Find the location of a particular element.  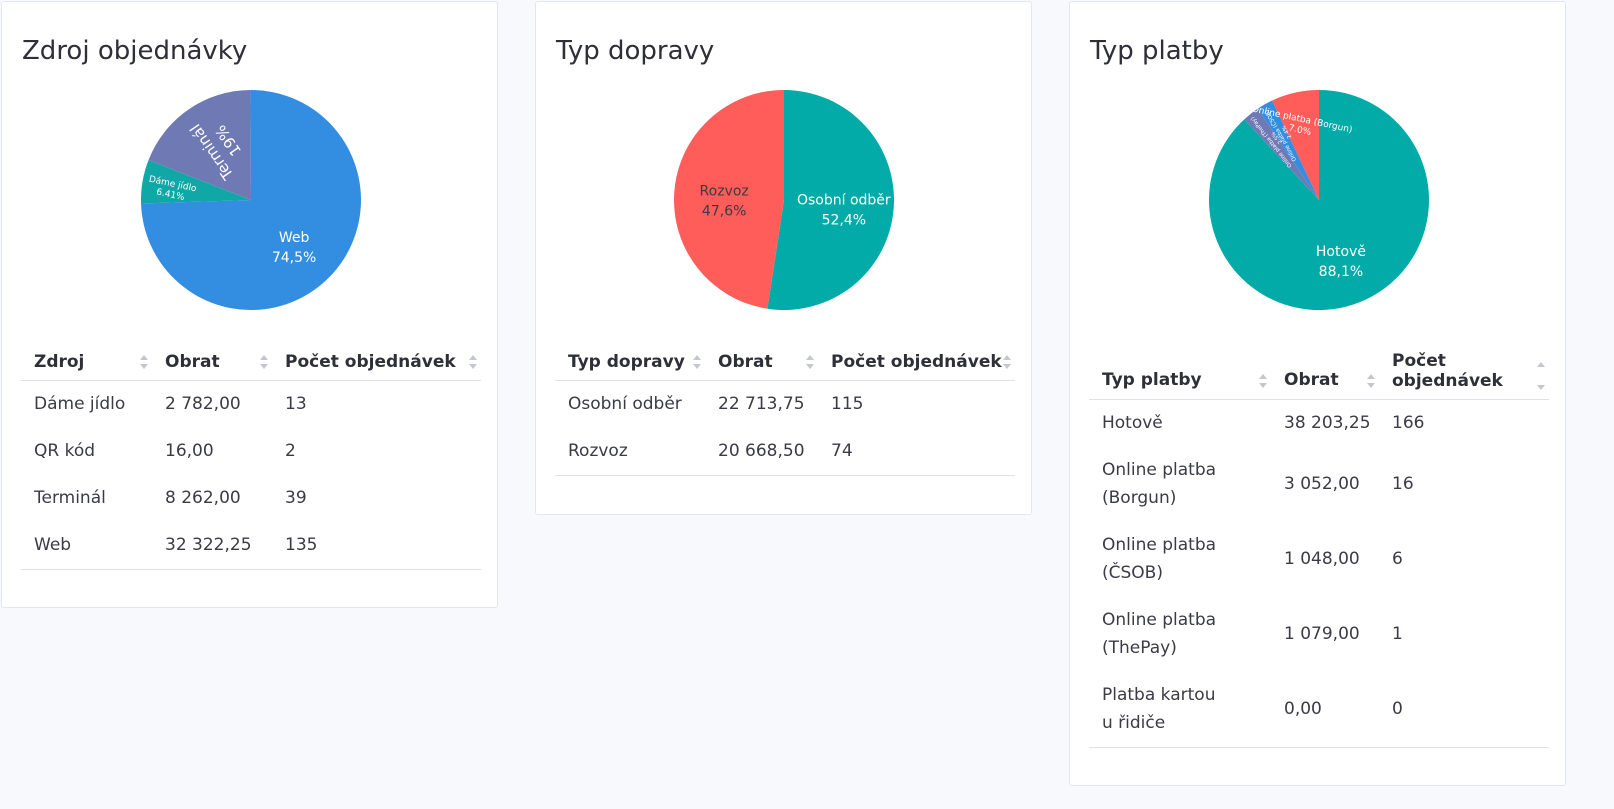

table-row: Online platba (ThePay) 1 079,00 1 is located at coordinates (1319, 633).